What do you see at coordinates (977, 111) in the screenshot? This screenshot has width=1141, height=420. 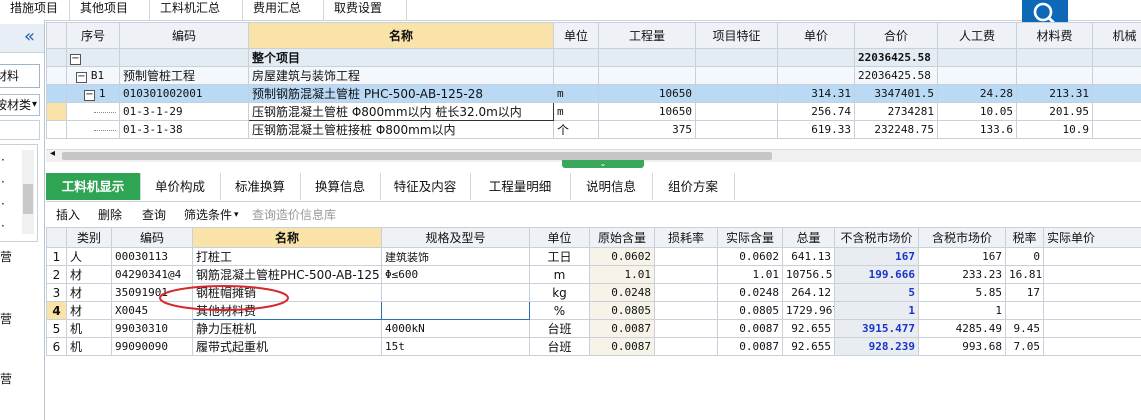 I see `cell-labor: 10.05` at bounding box center [977, 111].